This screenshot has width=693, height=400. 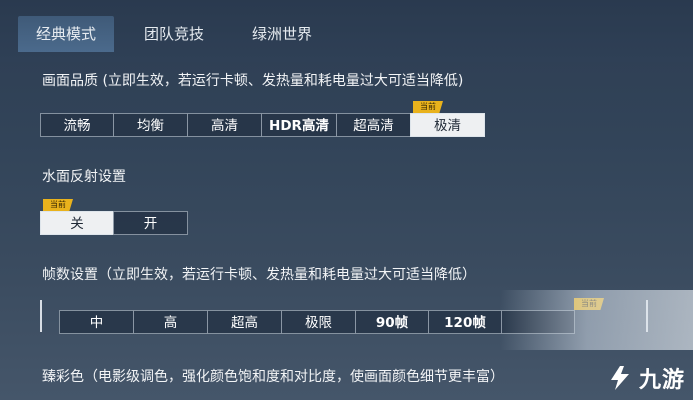 What do you see at coordinates (273, 377) in the screenshot?
I see `color-enhance-title: 臻彩色（电影级调色，强化颜色饱和度和对比度，使画面颜色细节更丰富）` at bounding box center [273, 377].